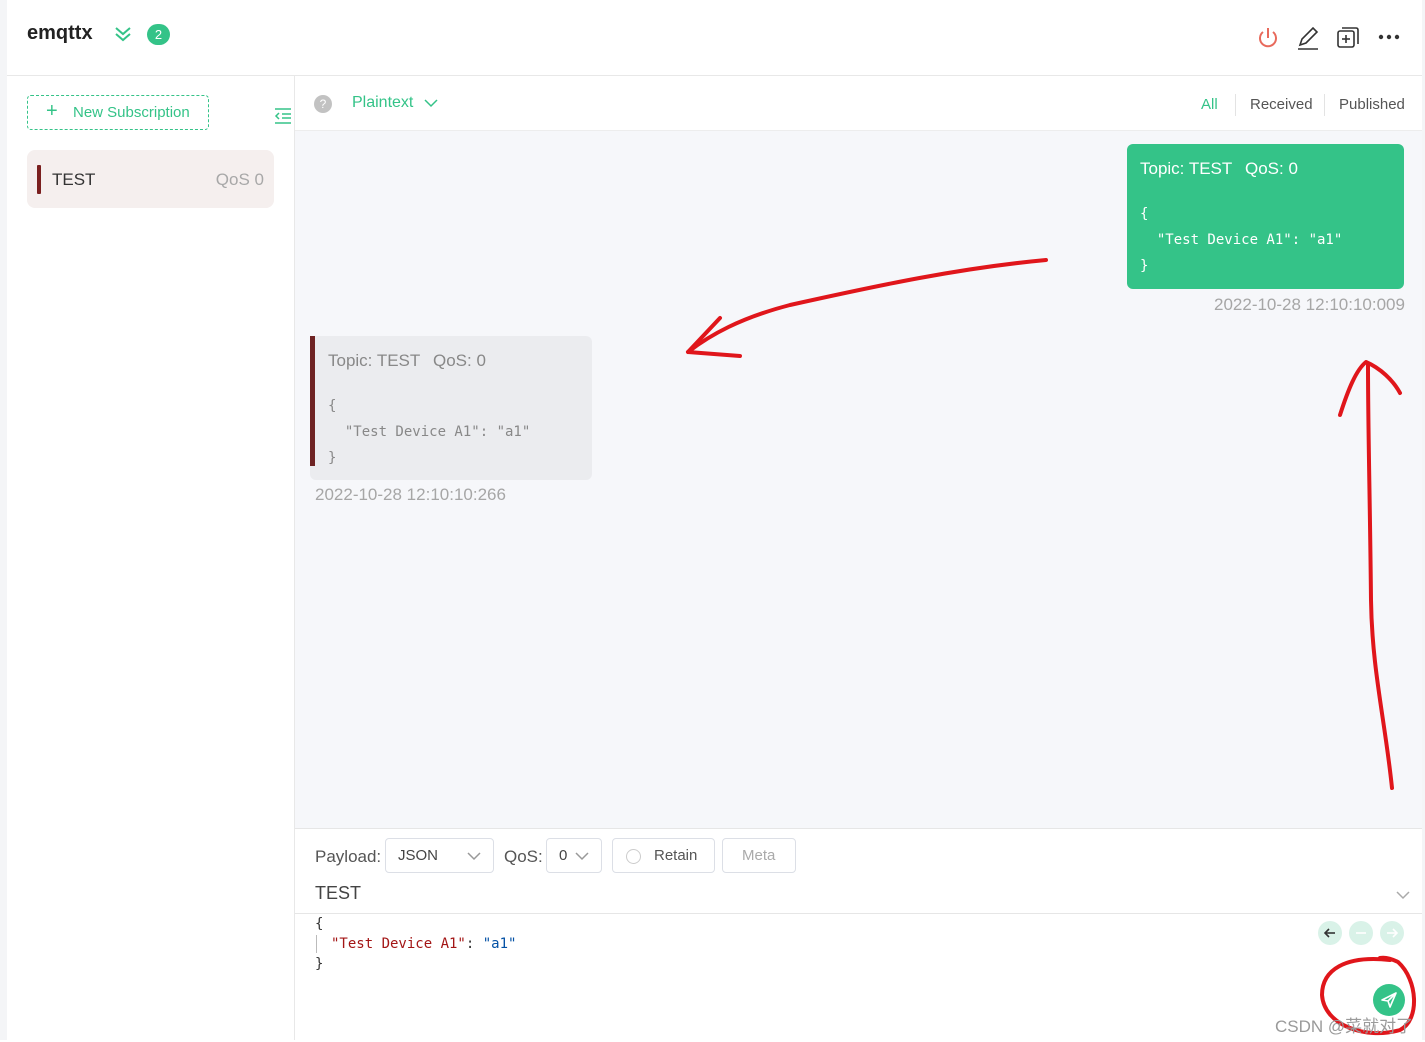 The width and height of the screenshot is (1425, 1042). I want to click on payload-code-editor: { "Test Device A1": "a1" }, so click(858, 977).